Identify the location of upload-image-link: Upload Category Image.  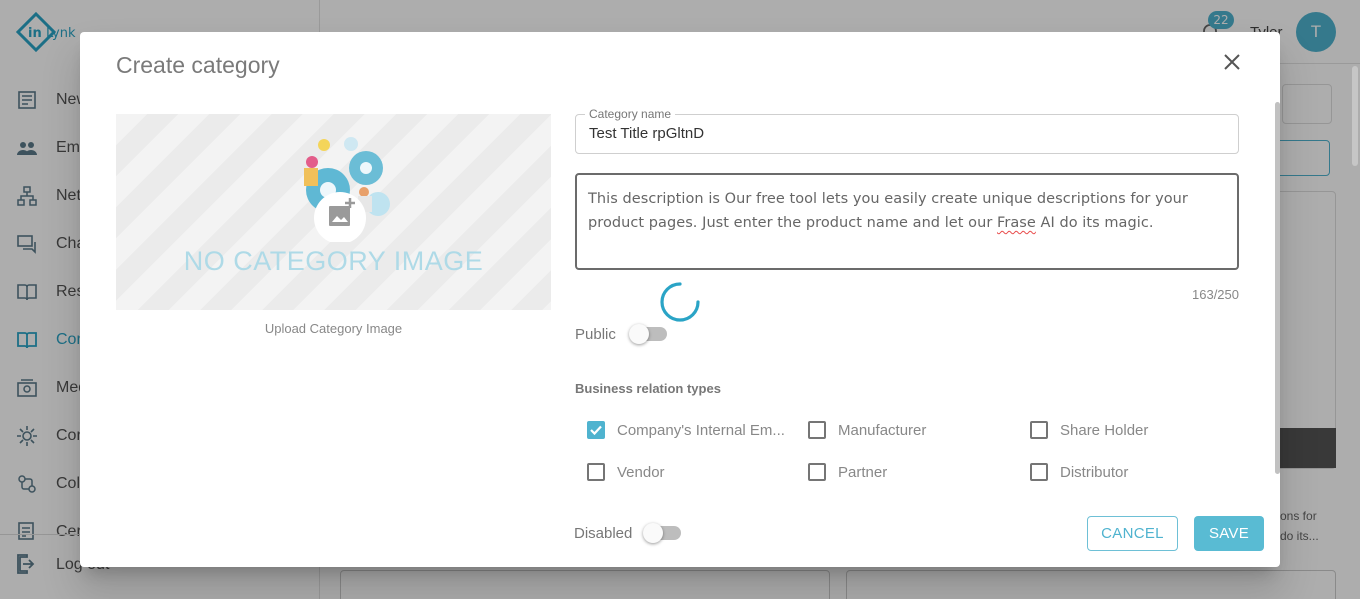
(333, 328).